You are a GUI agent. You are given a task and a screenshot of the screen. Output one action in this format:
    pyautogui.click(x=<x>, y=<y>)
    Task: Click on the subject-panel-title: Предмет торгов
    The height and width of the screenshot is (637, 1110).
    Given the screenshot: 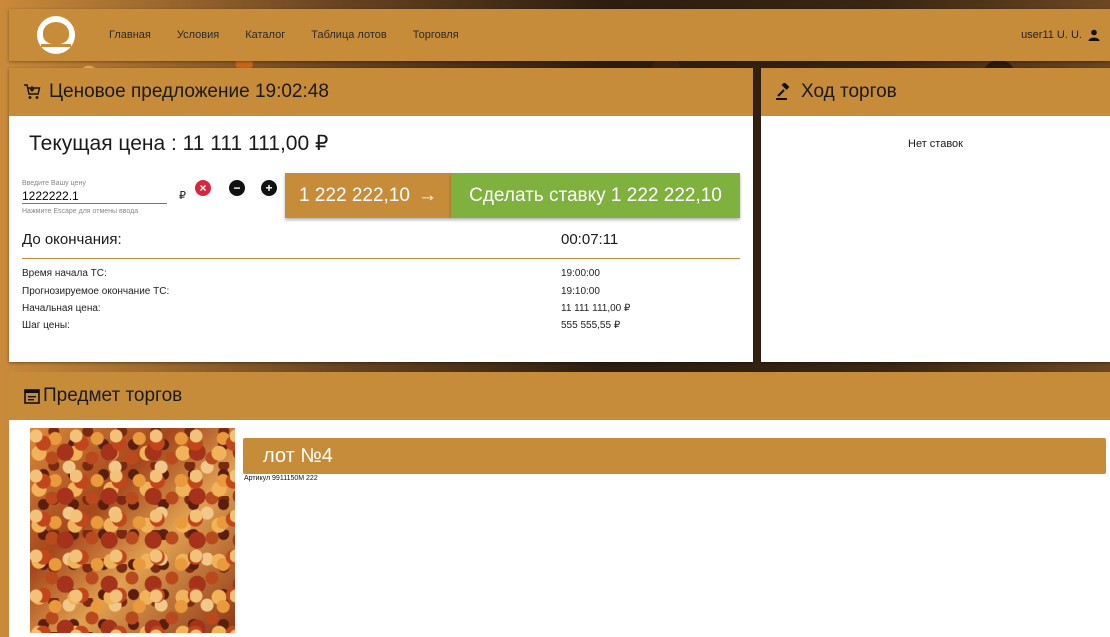 What is the action you would take?
    pyautogui.click(x=113, y=395)
    